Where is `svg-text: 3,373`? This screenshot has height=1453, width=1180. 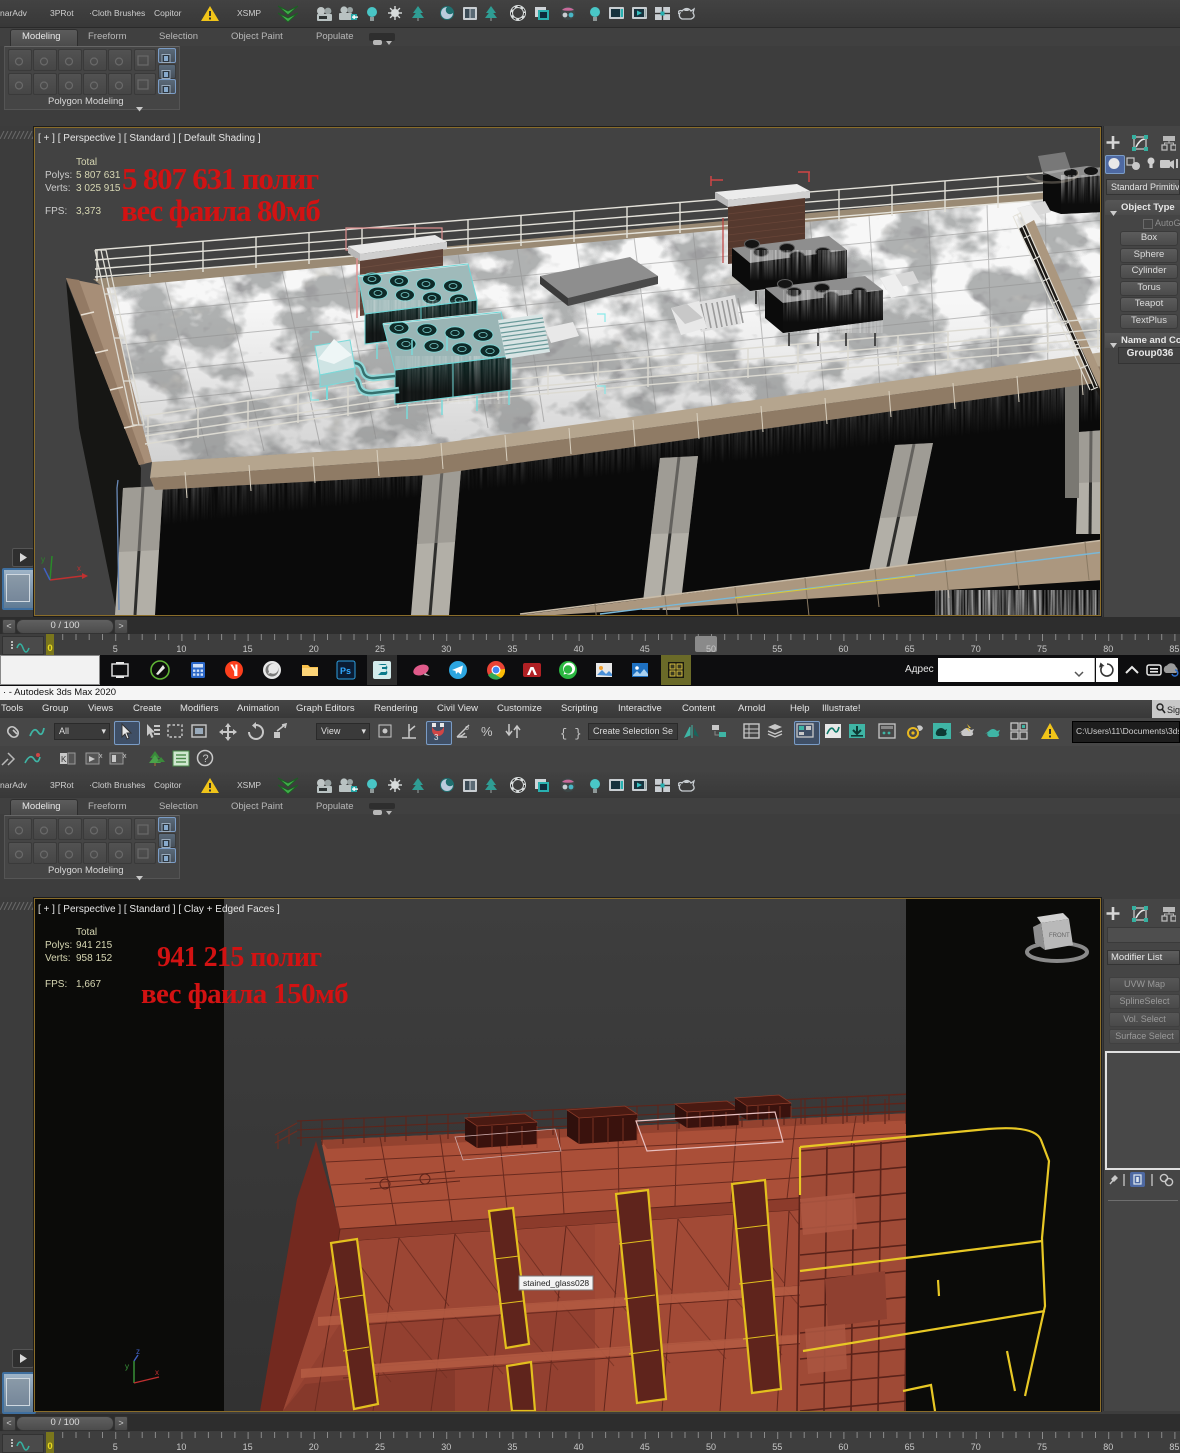
svg-text: 3,373 is located at coordinates (88, 211).